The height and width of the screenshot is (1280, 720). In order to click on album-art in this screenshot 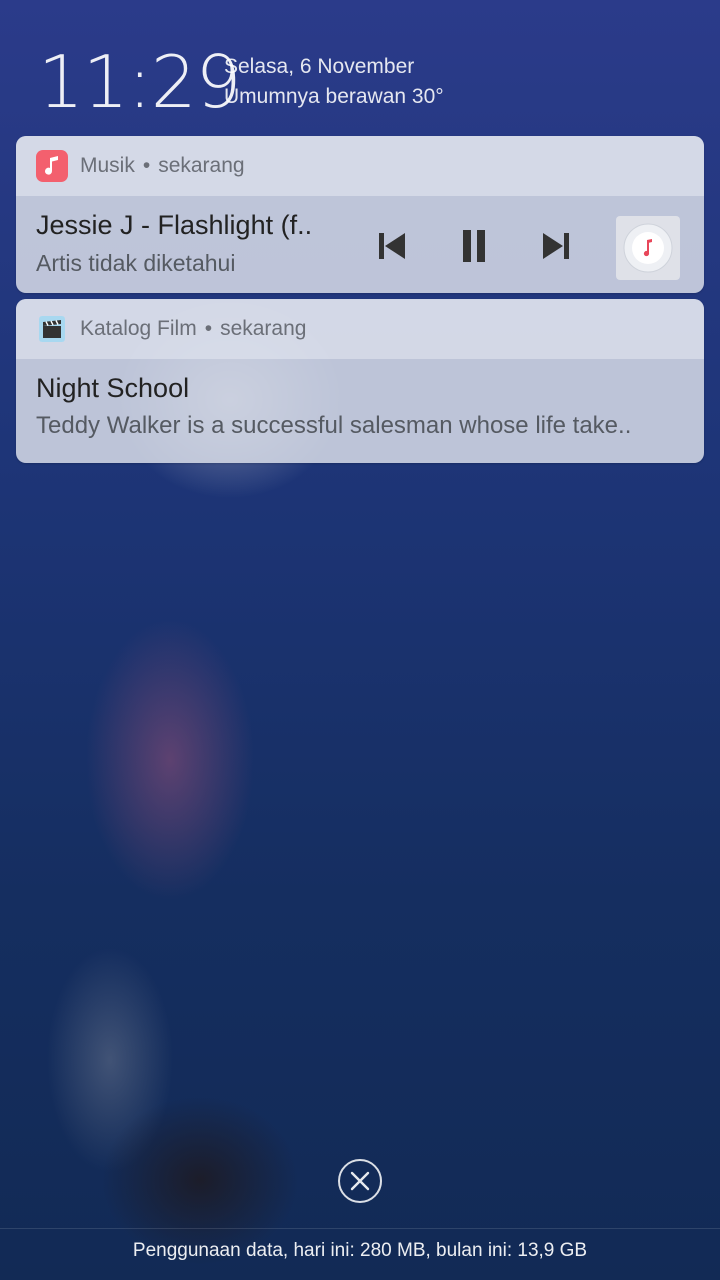, I will do `click(648, 248)`.